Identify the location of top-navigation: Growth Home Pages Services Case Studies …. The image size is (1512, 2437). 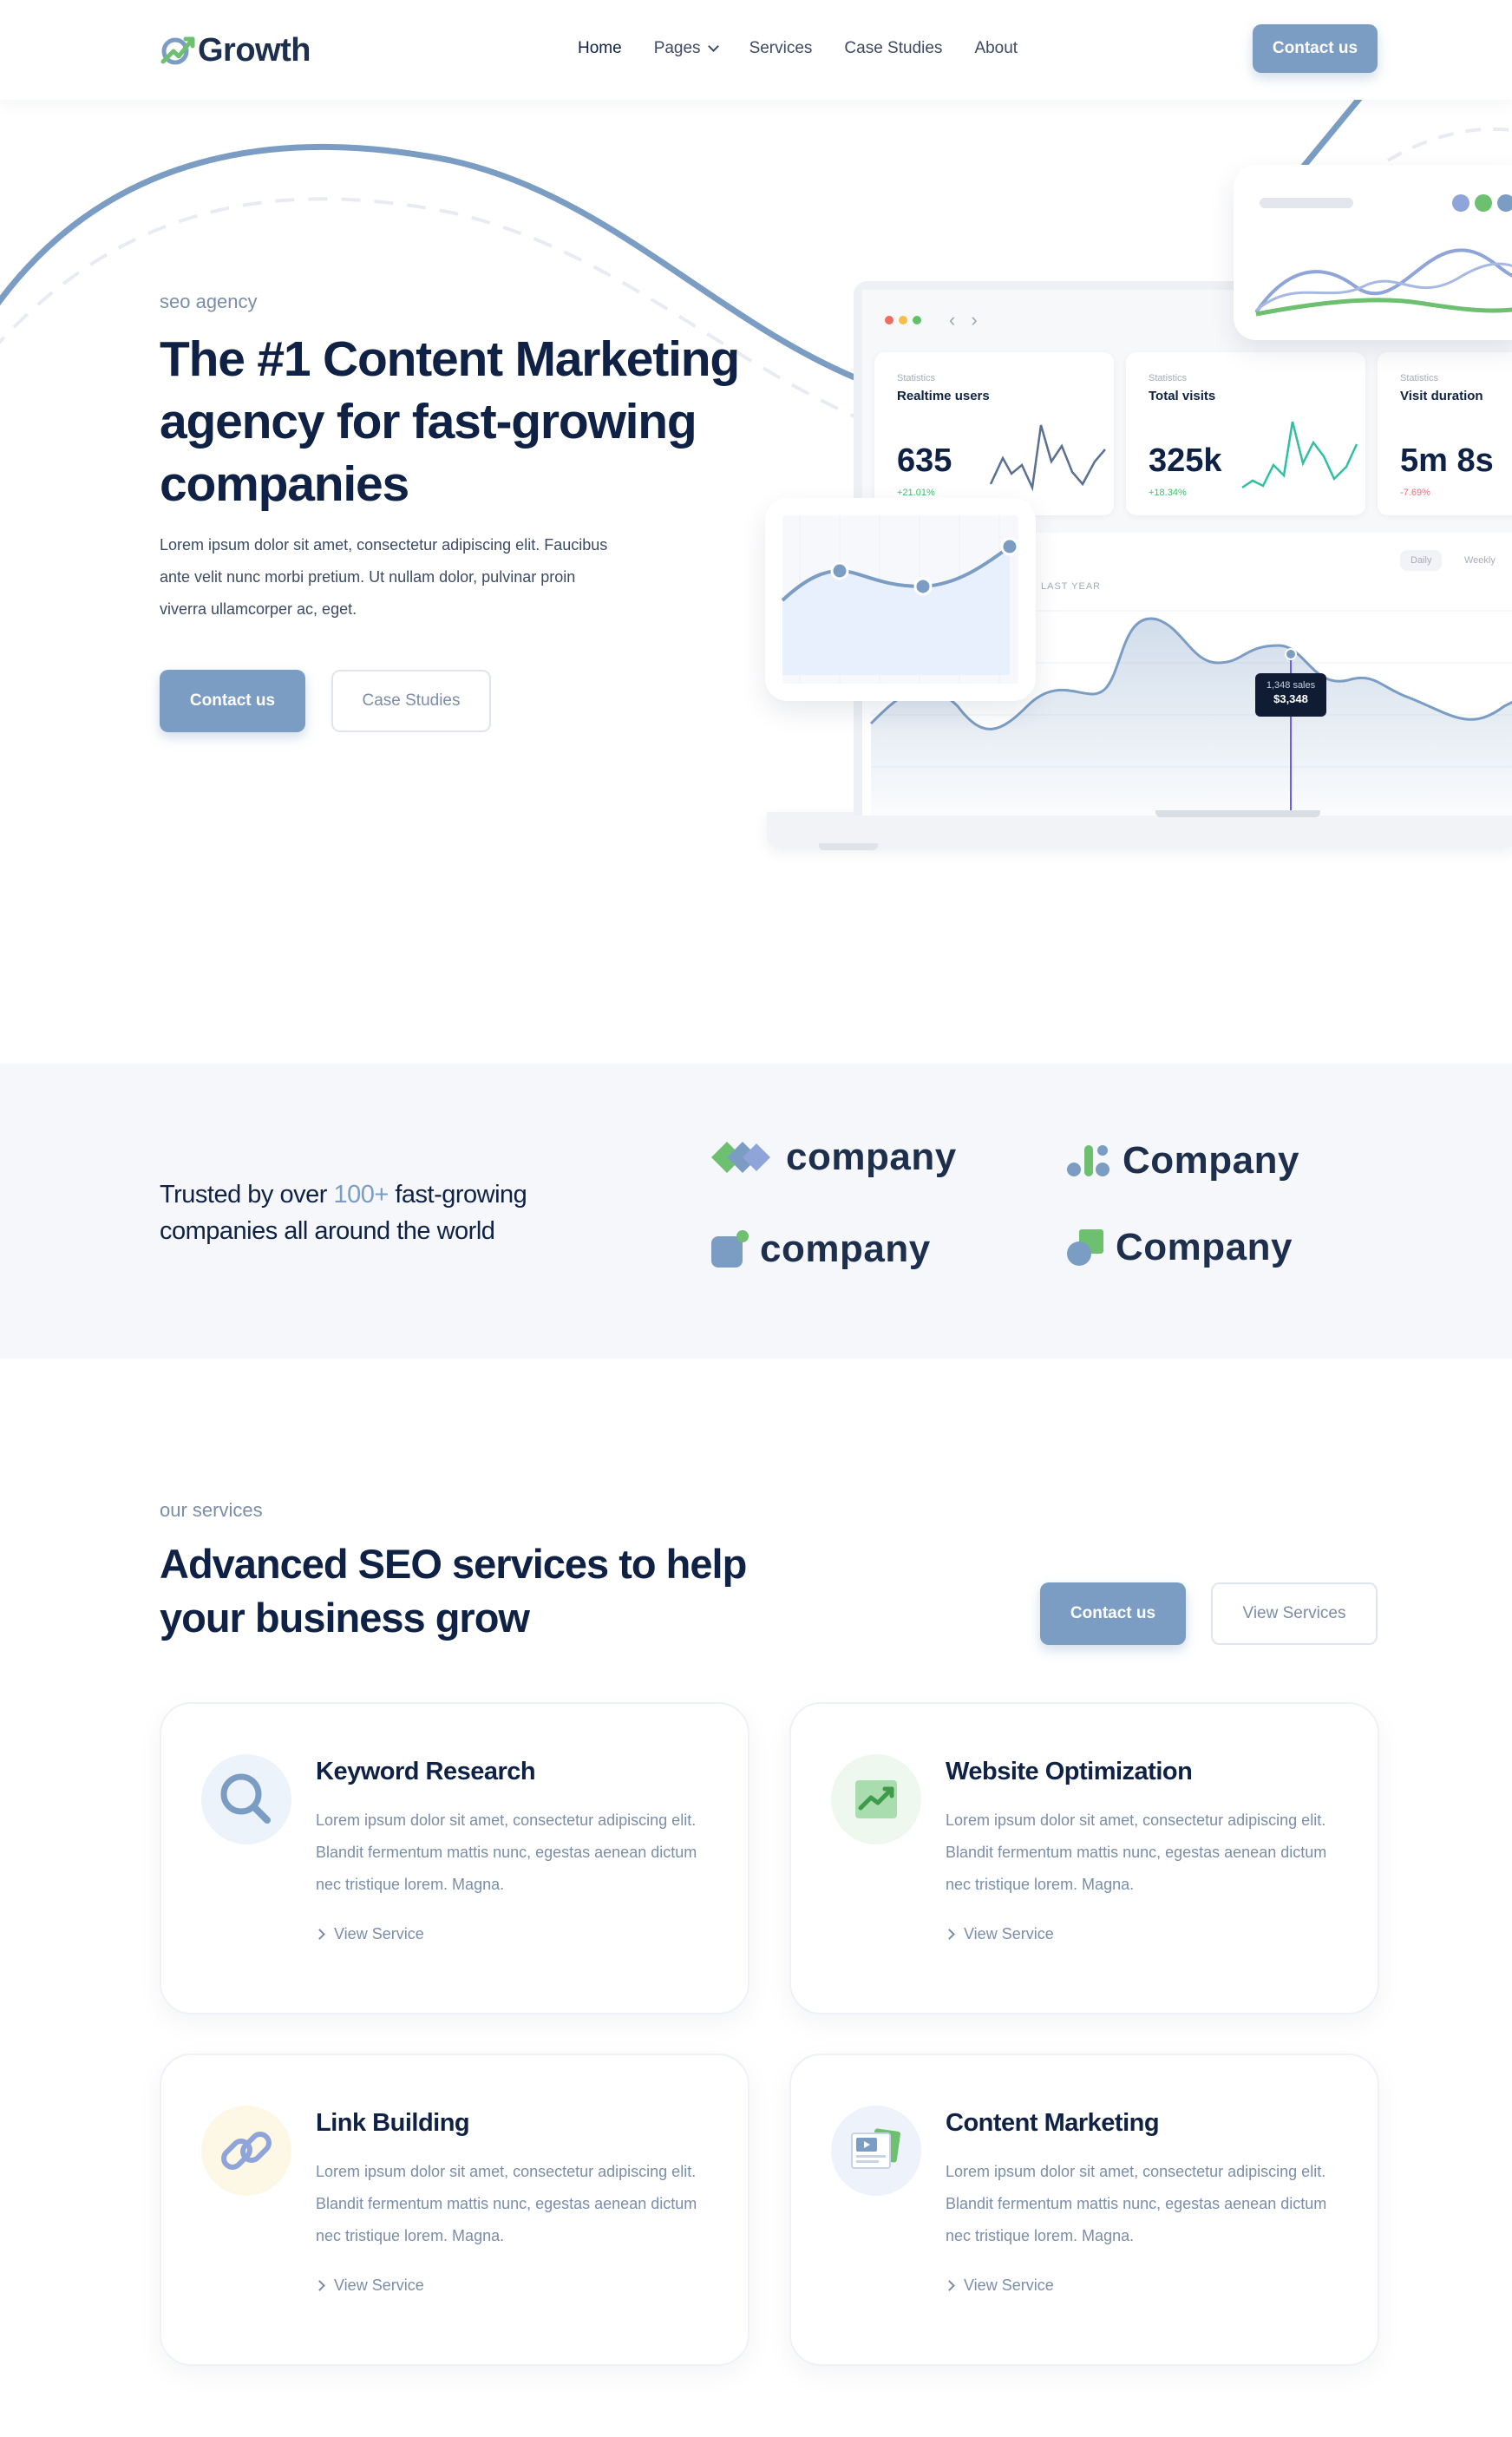
(756, 50).